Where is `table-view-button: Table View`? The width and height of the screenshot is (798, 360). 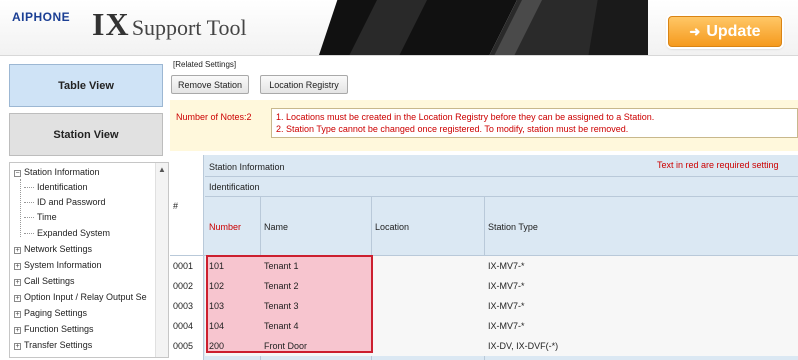 table-view-button: Table View is located at coordinates (86, 85).